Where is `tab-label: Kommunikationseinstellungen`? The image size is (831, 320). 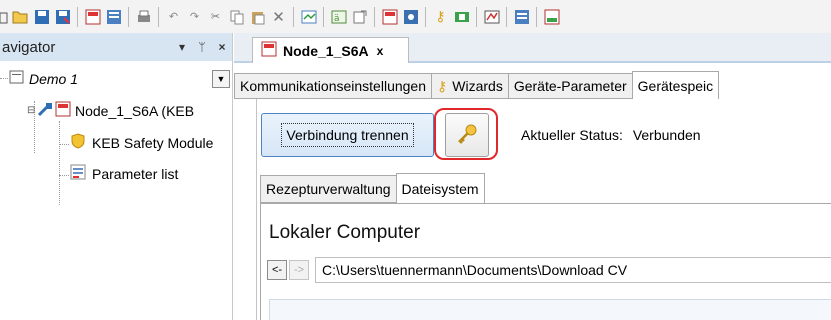 tab-label: Kommunikationseinstellungen is located at coordinates (333, 86).